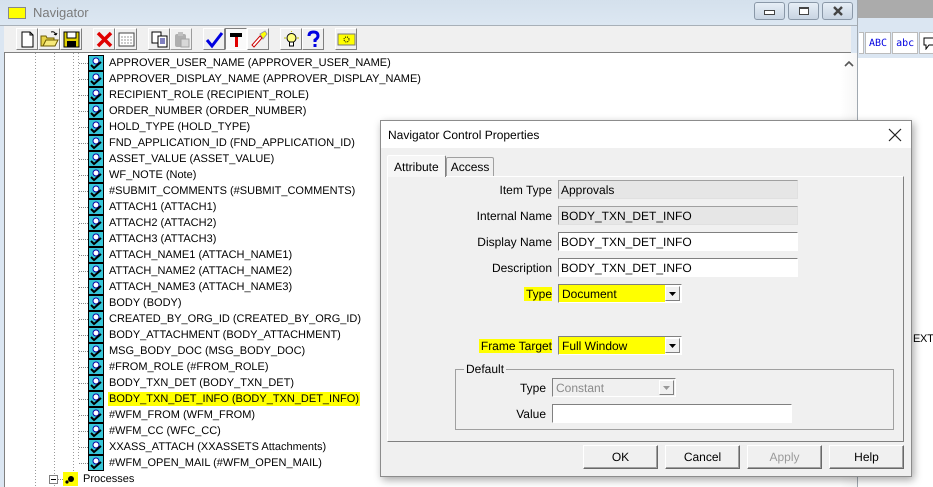 This screenshot has width=933, height=487. I want to click on node-label: EXT, so click(923, 339).